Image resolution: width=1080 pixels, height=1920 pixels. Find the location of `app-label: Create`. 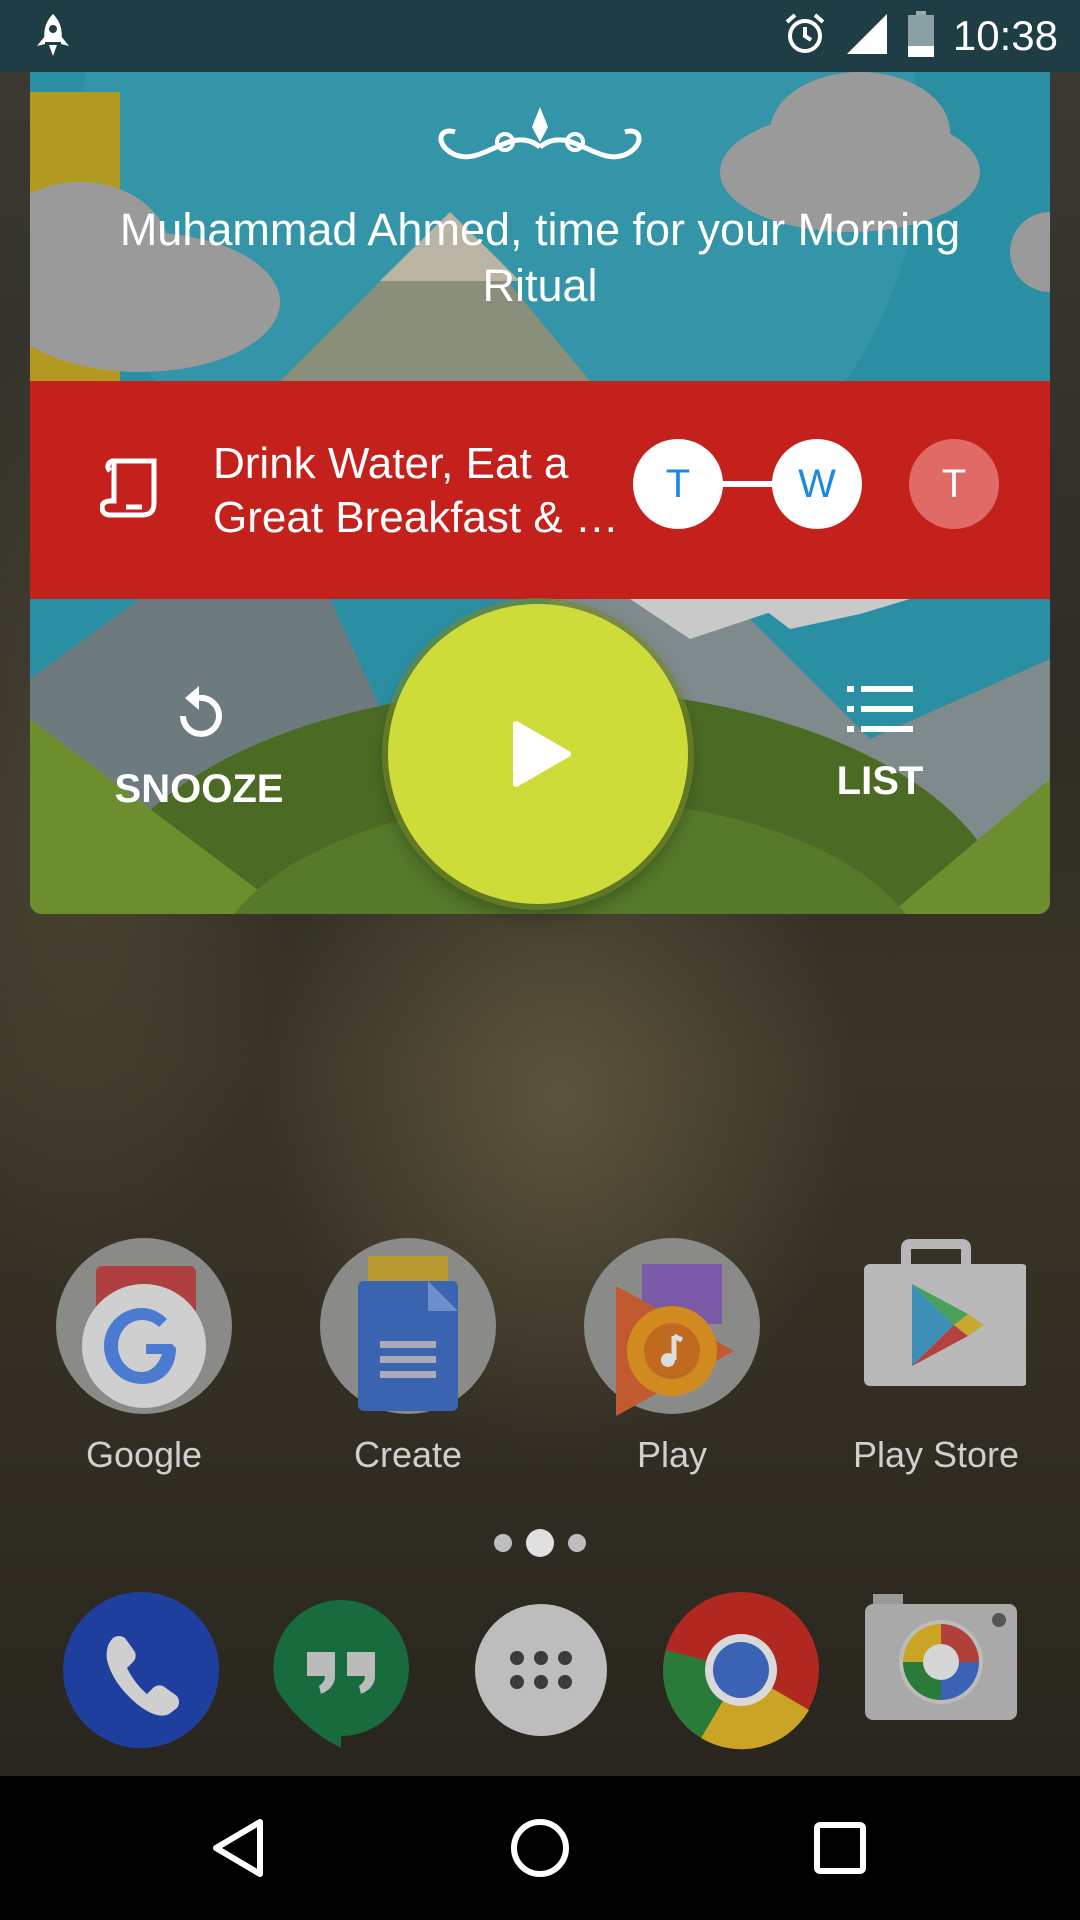

app-label: Create is located at coordinates (408, 1454).